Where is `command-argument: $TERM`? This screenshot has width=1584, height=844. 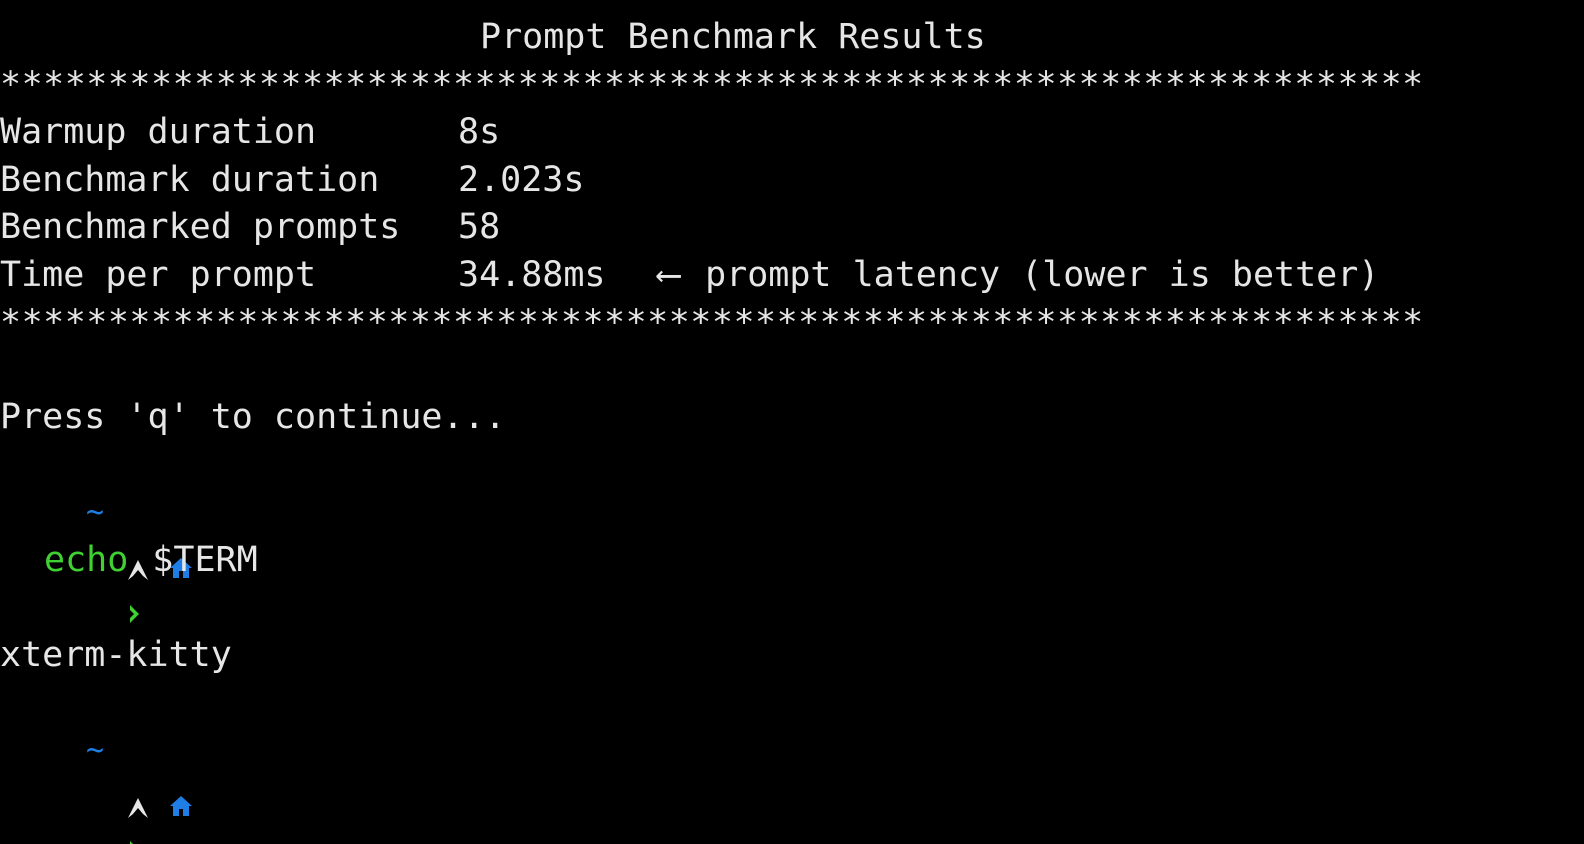
command-argument: $TERM is located at coordinates (205, 560).